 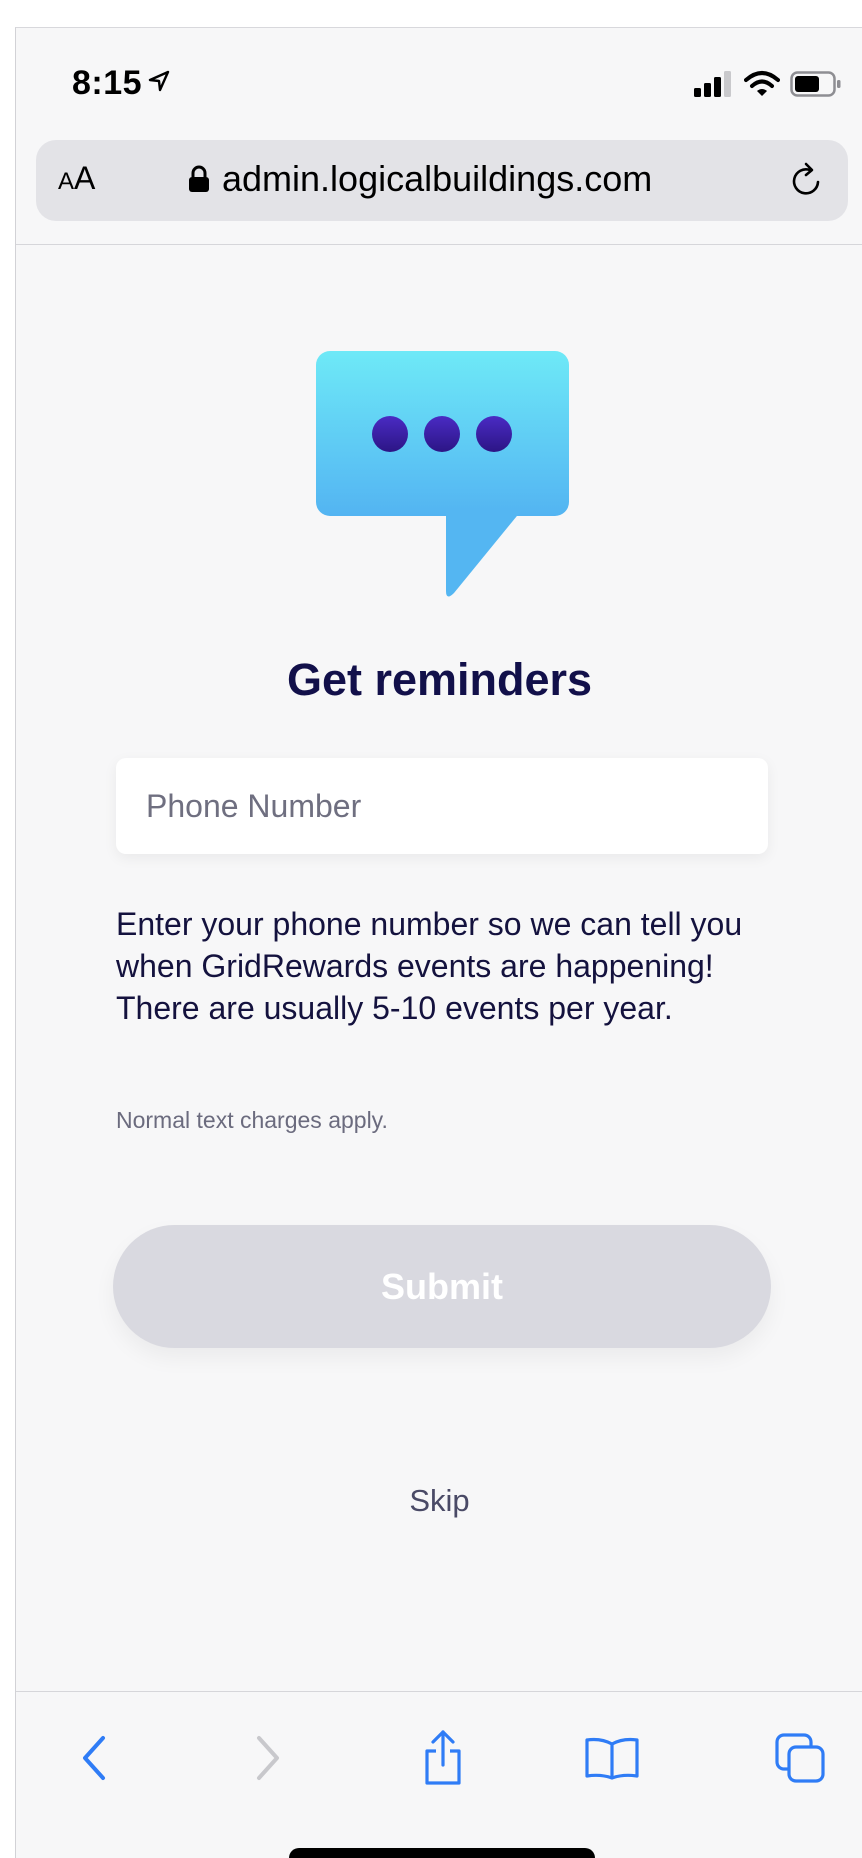 What do you see at coordinates (437, 178) in the screenshot?
I see `url-text: admin.logicalbuildings.com` at bounding box center [437, 178].